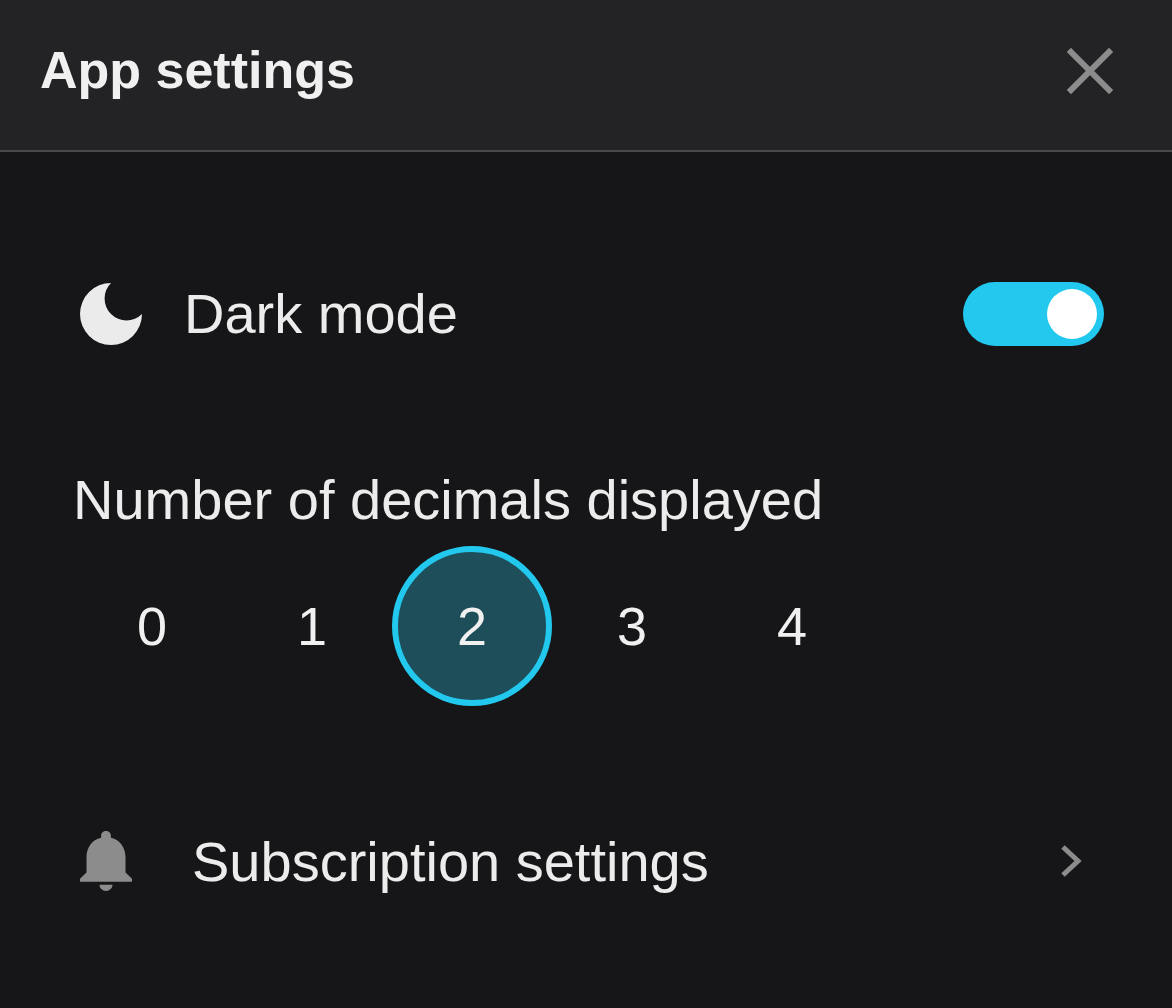 Image resolution: width=1172 pixels, height=1008 pixels. What do you see at coordinates (632, 626) in the screenshot?
I see `decimal-option: 3` at bounding box center [632, 626].